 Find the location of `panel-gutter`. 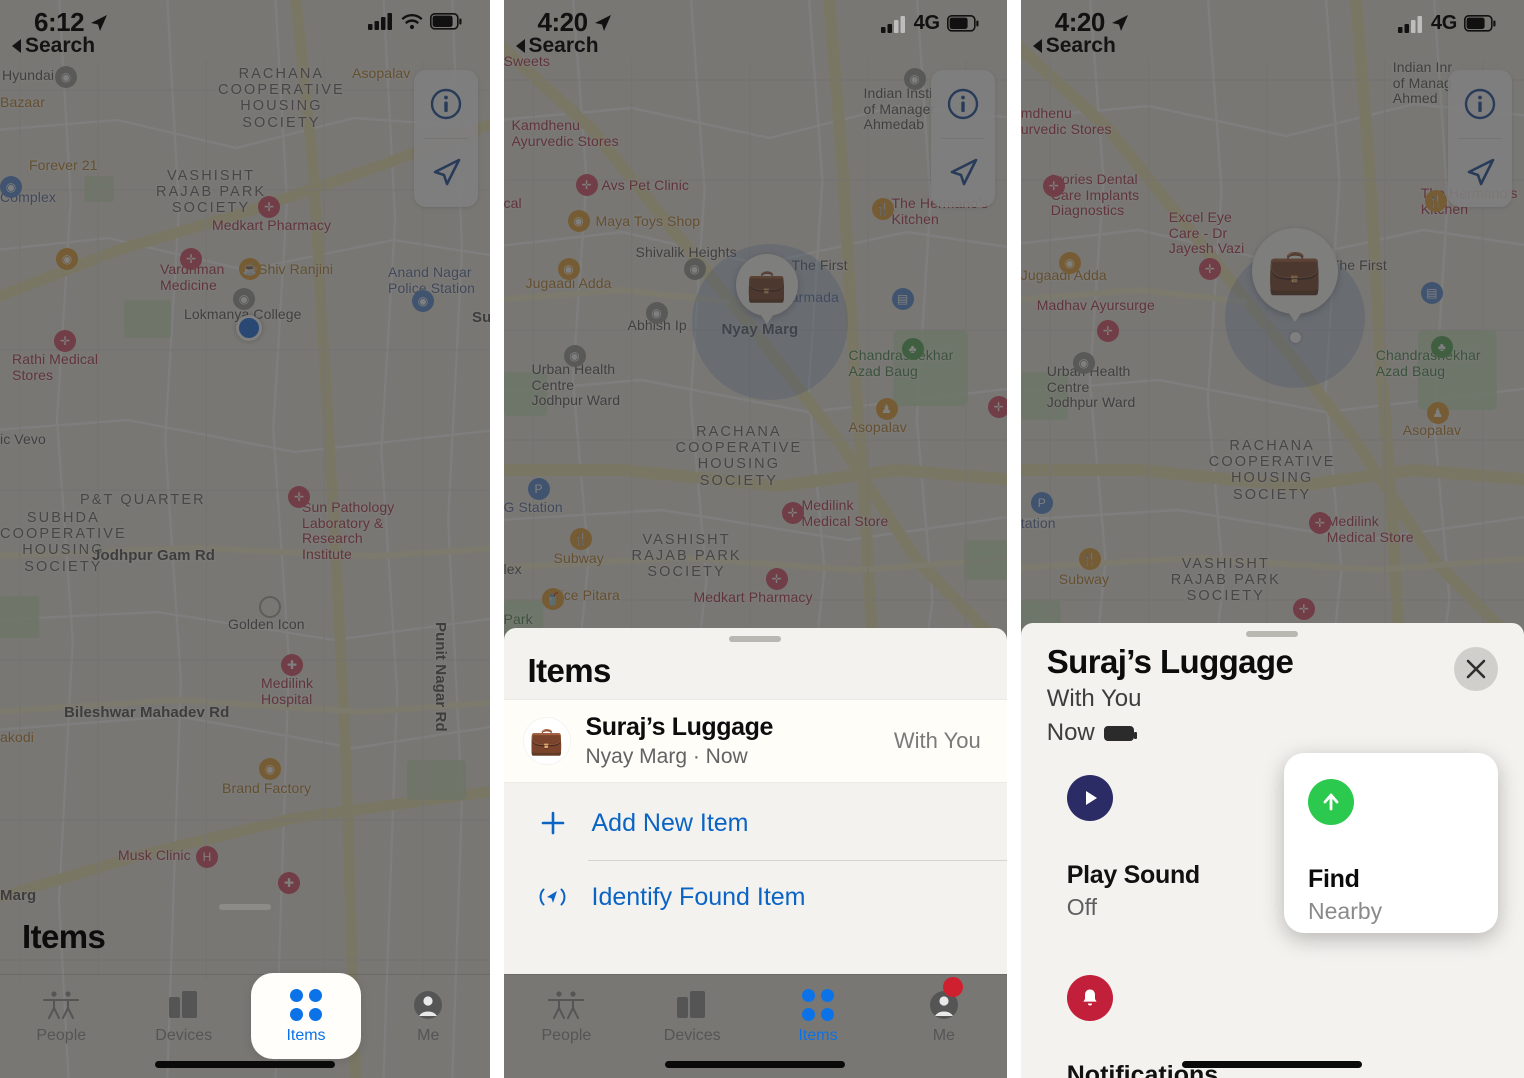

panel-gutter is located at coordinates (1013, 539).